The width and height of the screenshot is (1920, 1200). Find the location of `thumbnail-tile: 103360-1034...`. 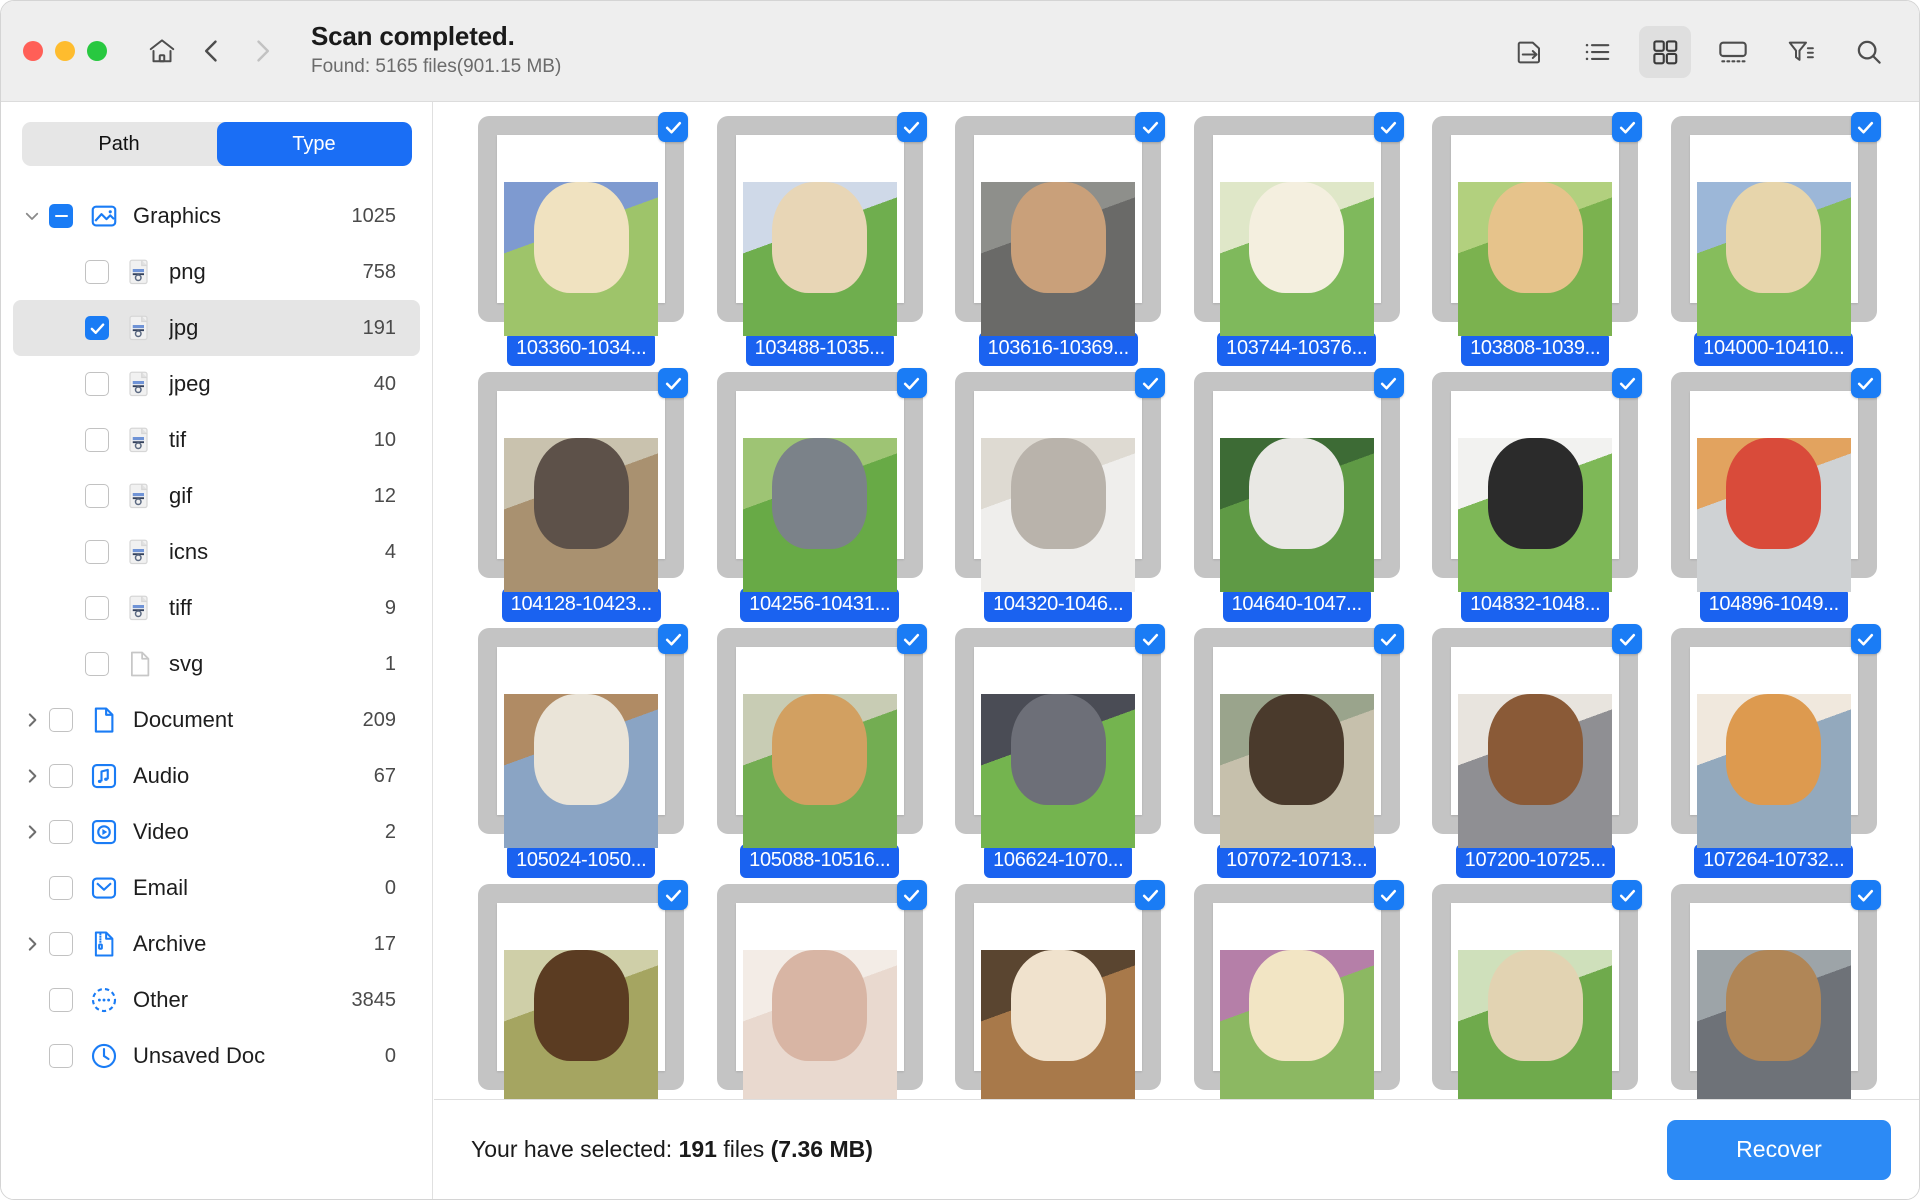

thumbnail-tile: 103360-1034... is located at coordinates (581, 239).